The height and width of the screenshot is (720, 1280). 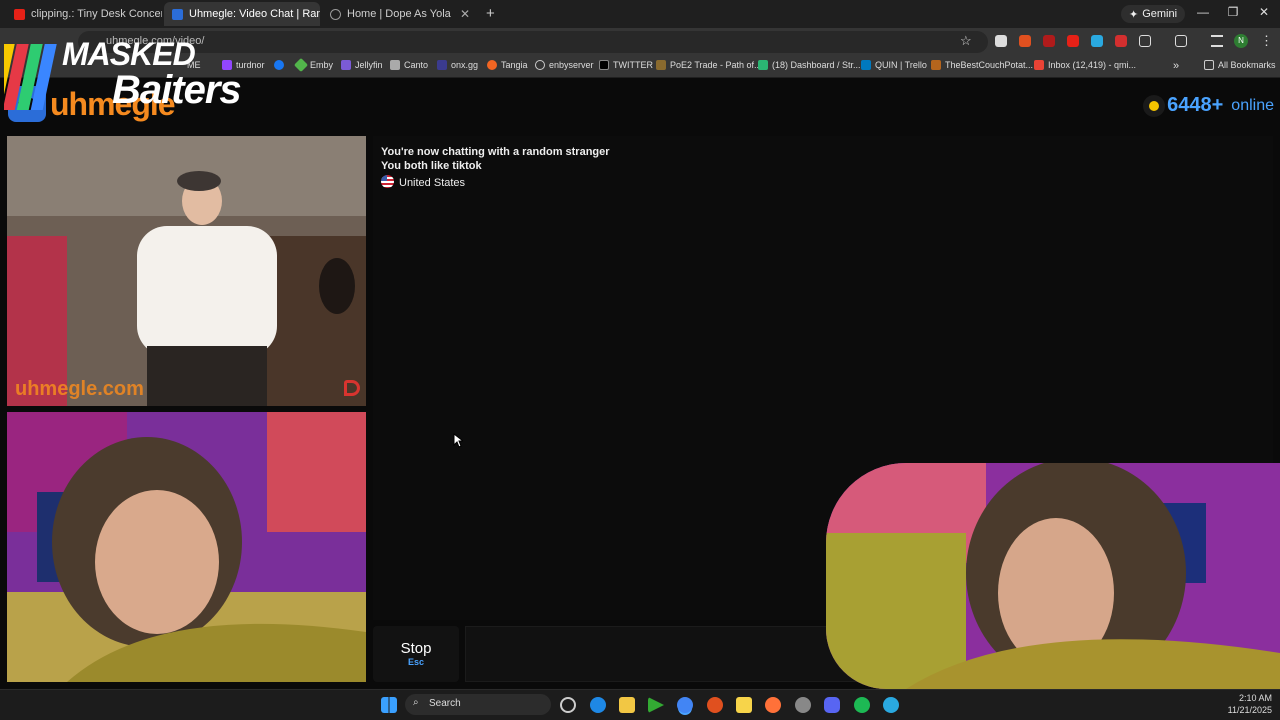 I want to click on profile-avatar: N, so click(x=1241, y=41).